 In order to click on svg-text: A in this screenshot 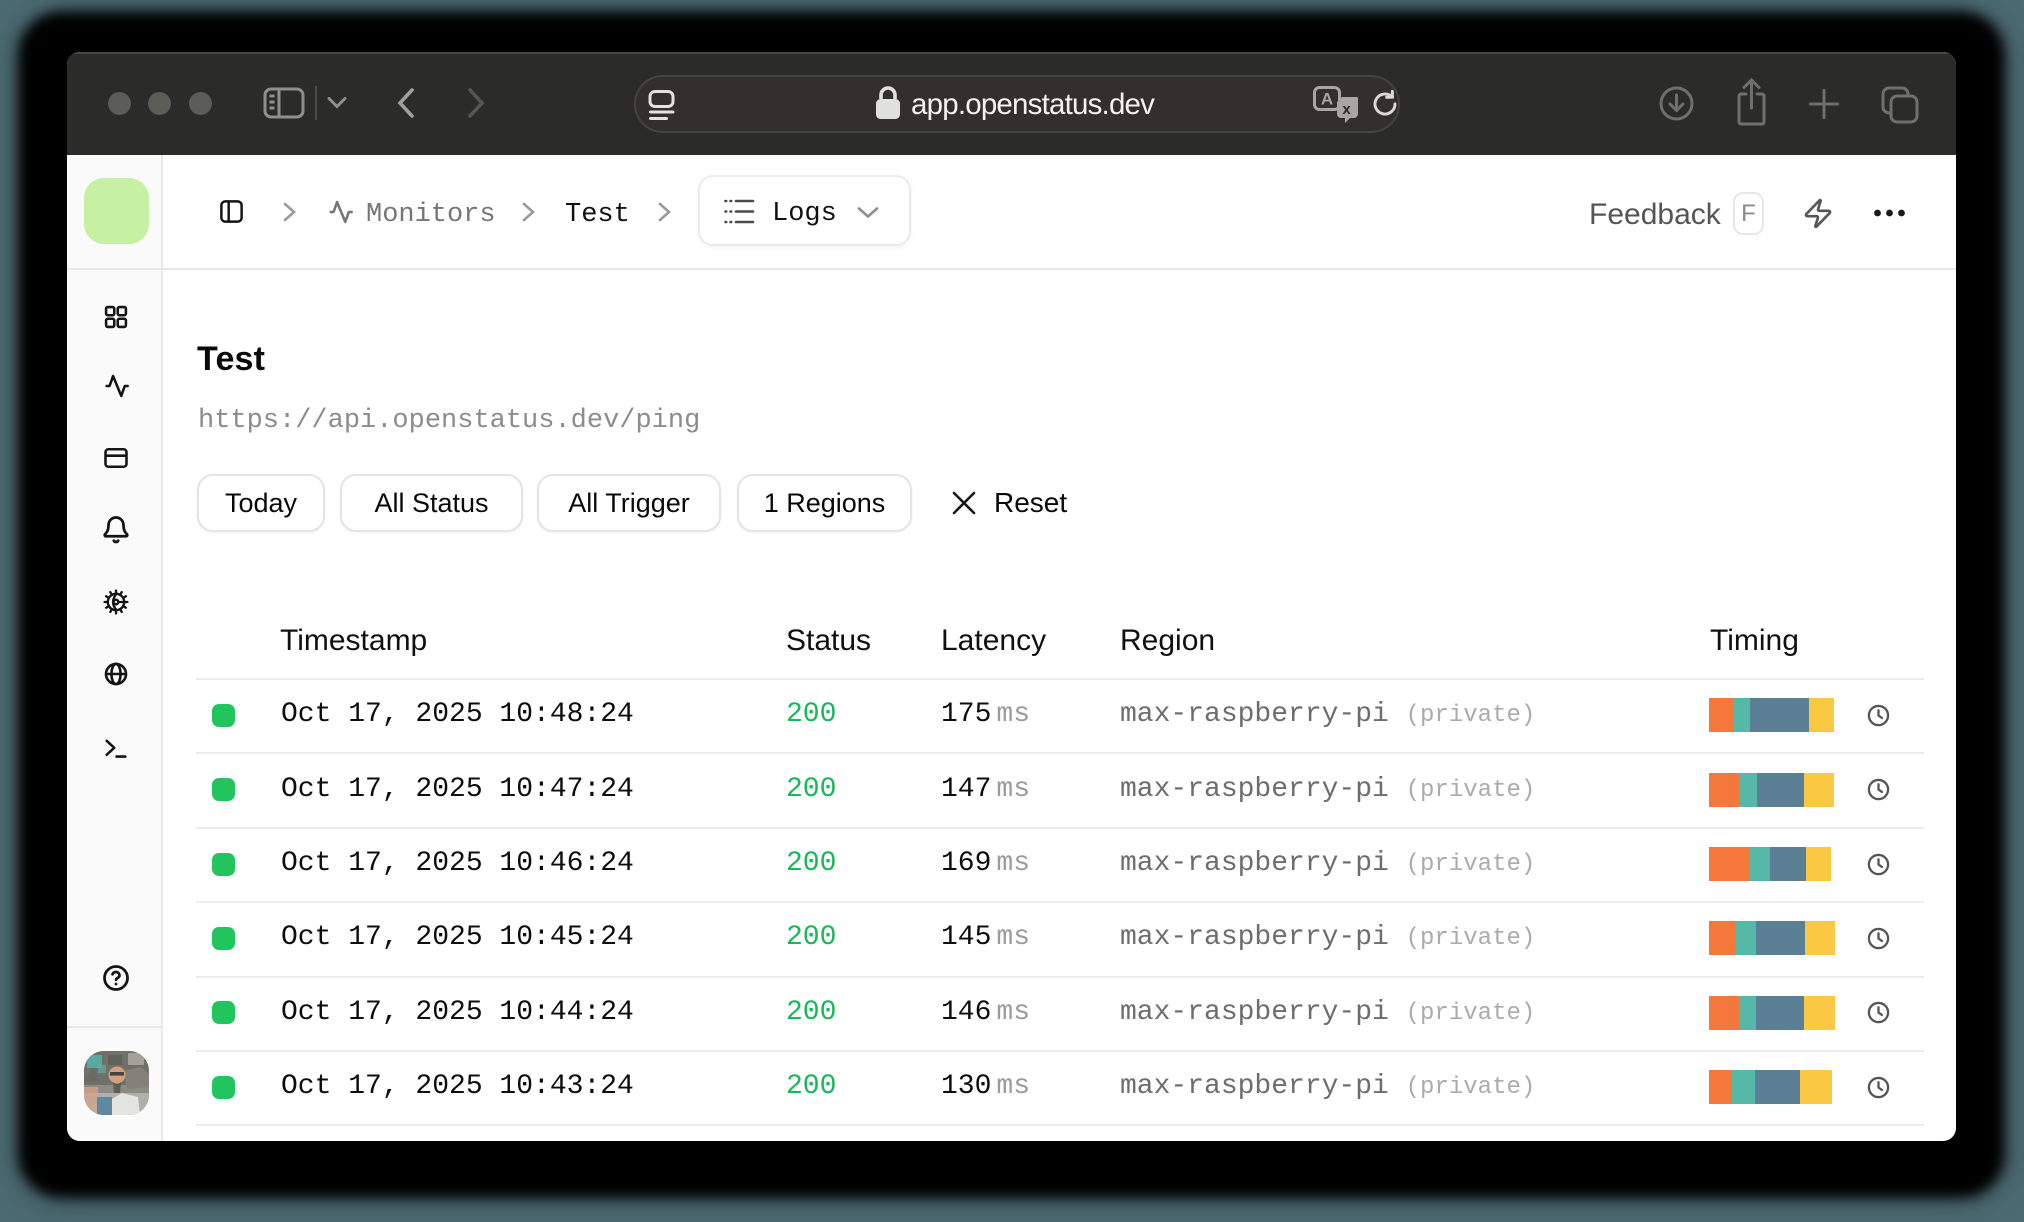, I will do `click(1327, 99)`.